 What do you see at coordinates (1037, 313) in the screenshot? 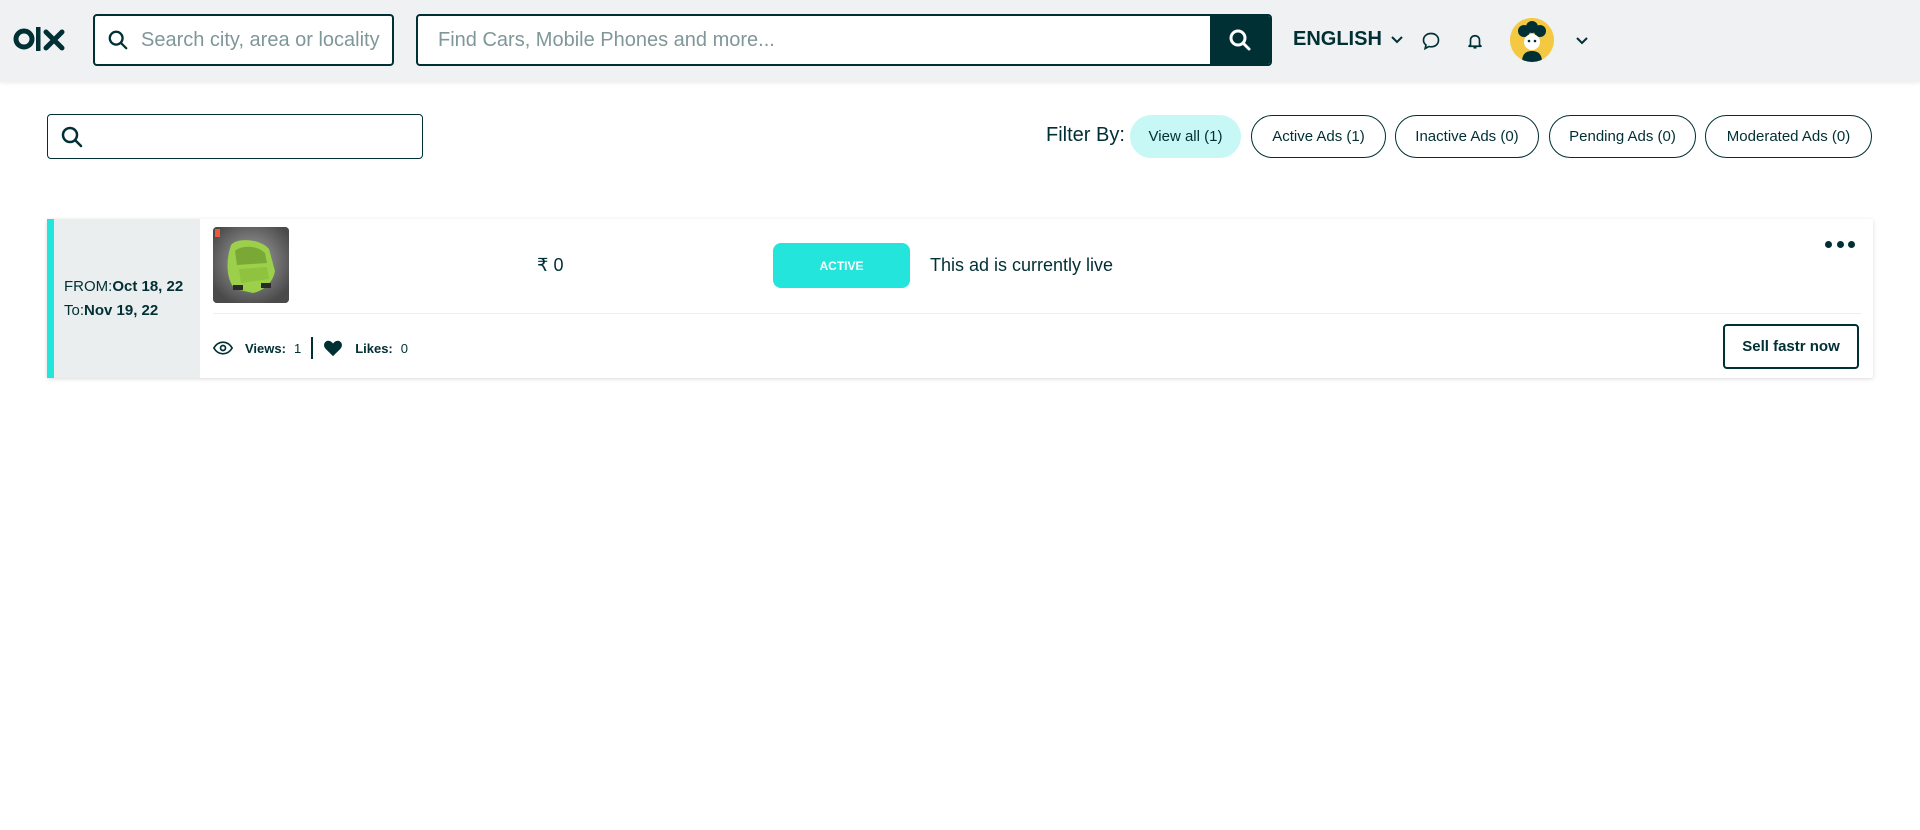
I see `card-divider` at bounding box center [1037, 313].